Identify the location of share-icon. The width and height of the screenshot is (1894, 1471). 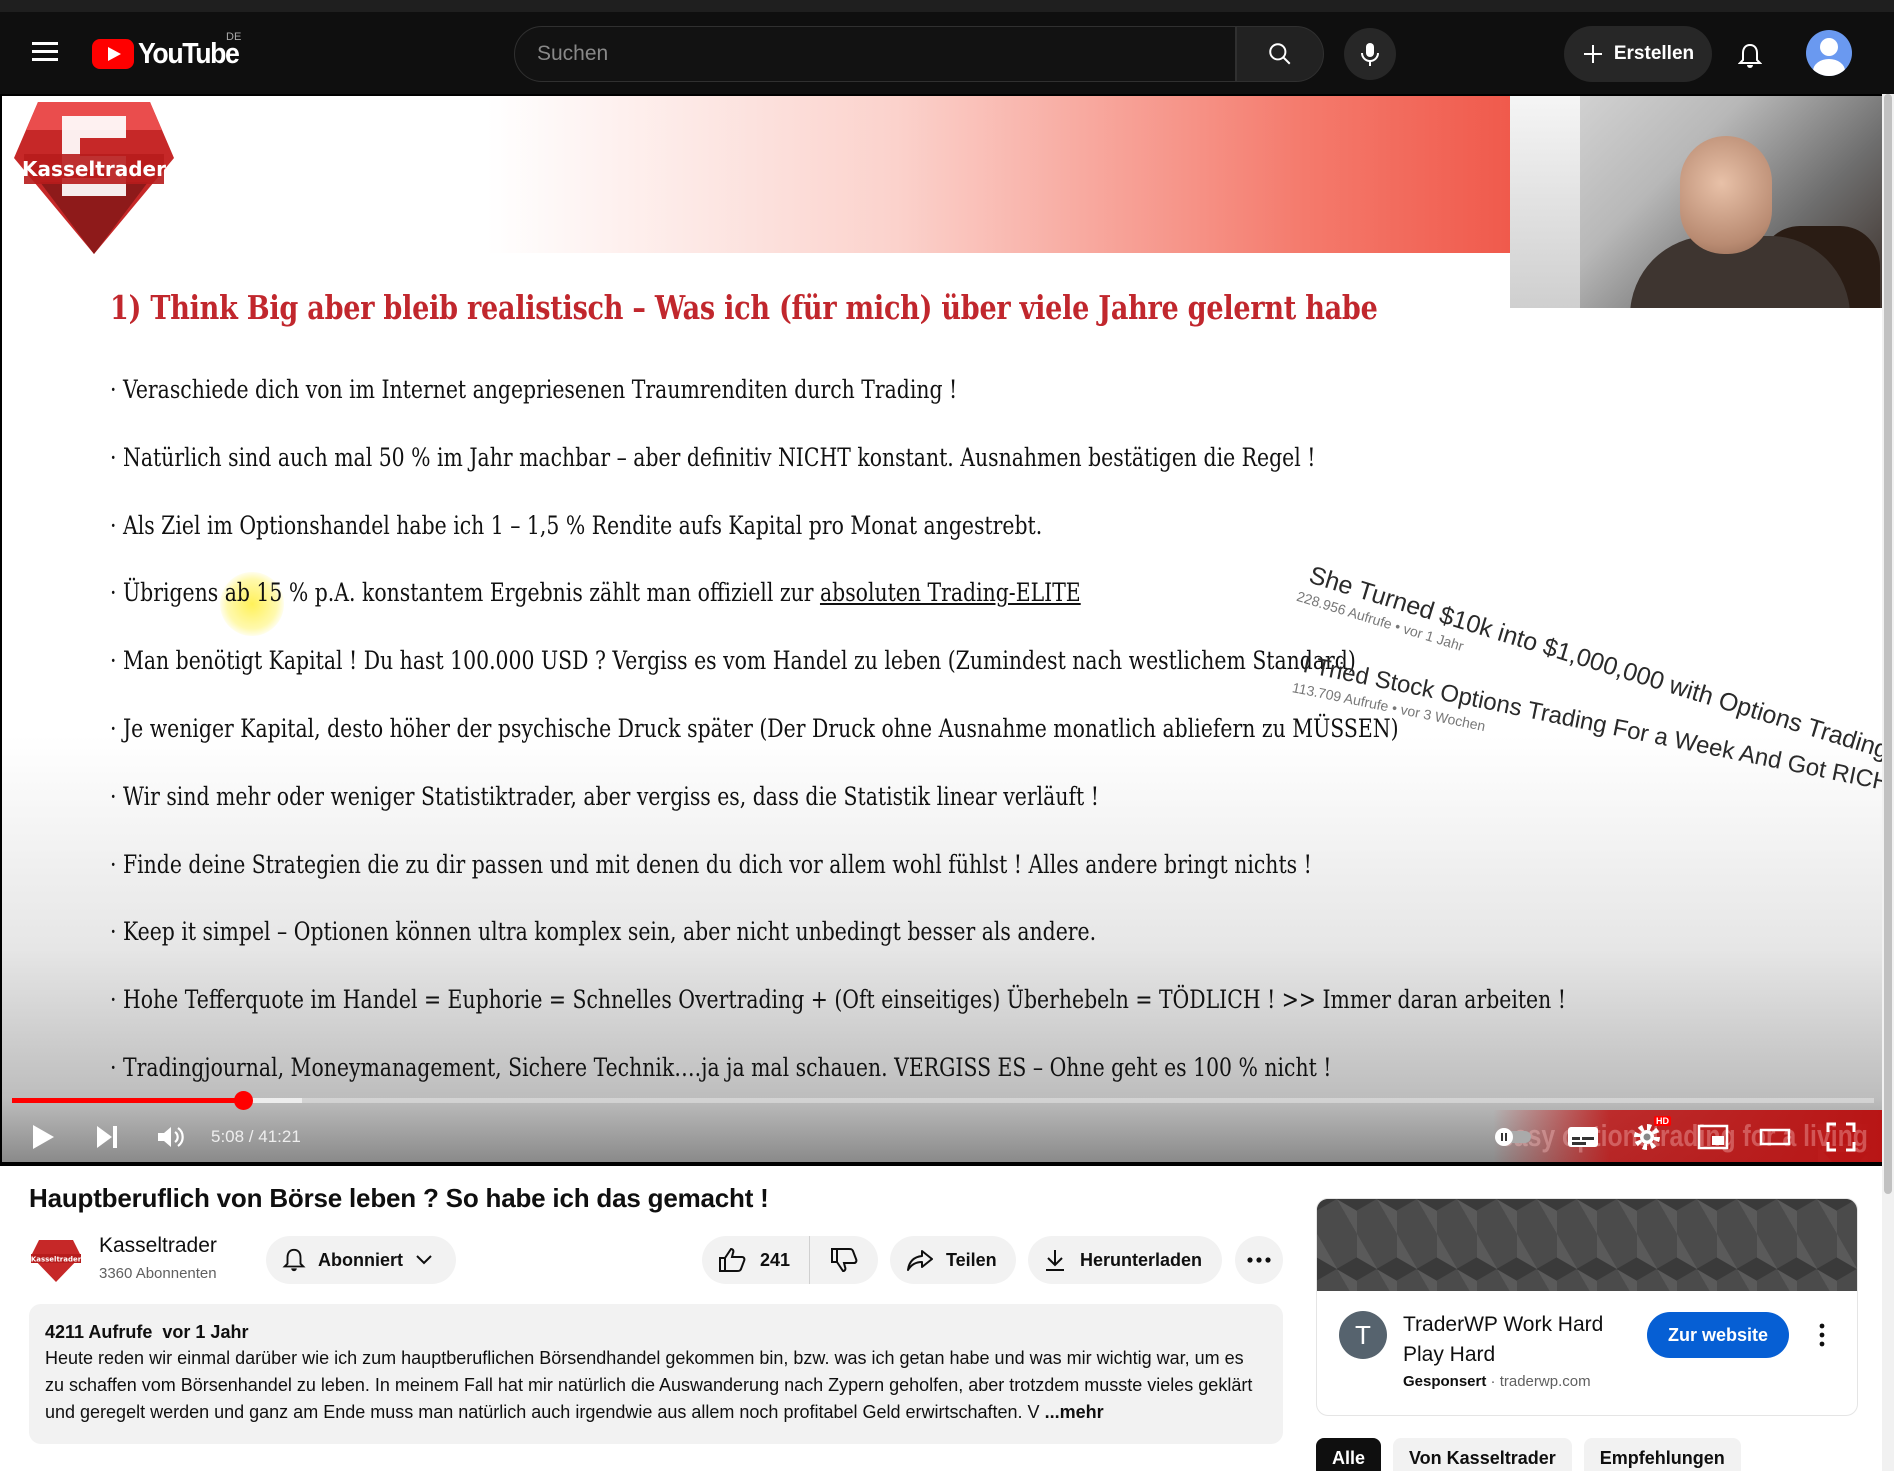
(920, 1260).